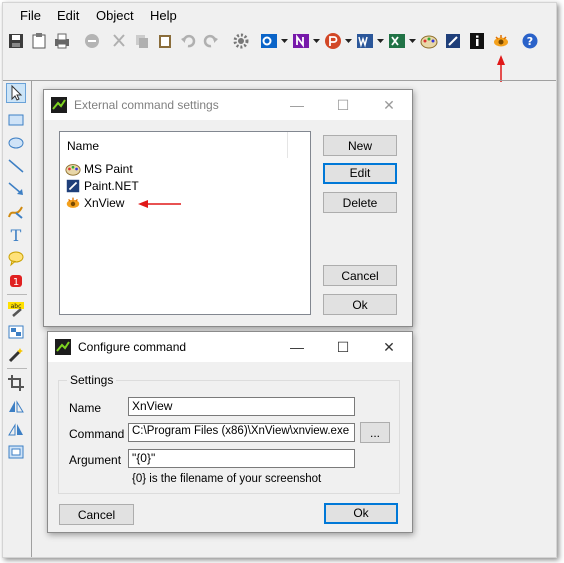 The image size is (564, 563). I want to click on tools-separator, so click(17, 294).